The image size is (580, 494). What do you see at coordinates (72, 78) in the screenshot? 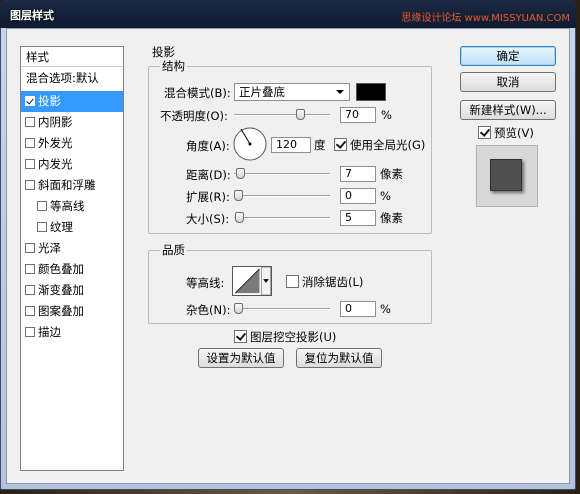
I see `blend-options-item: 混合选项:默认` at bounding box center [72, 78].